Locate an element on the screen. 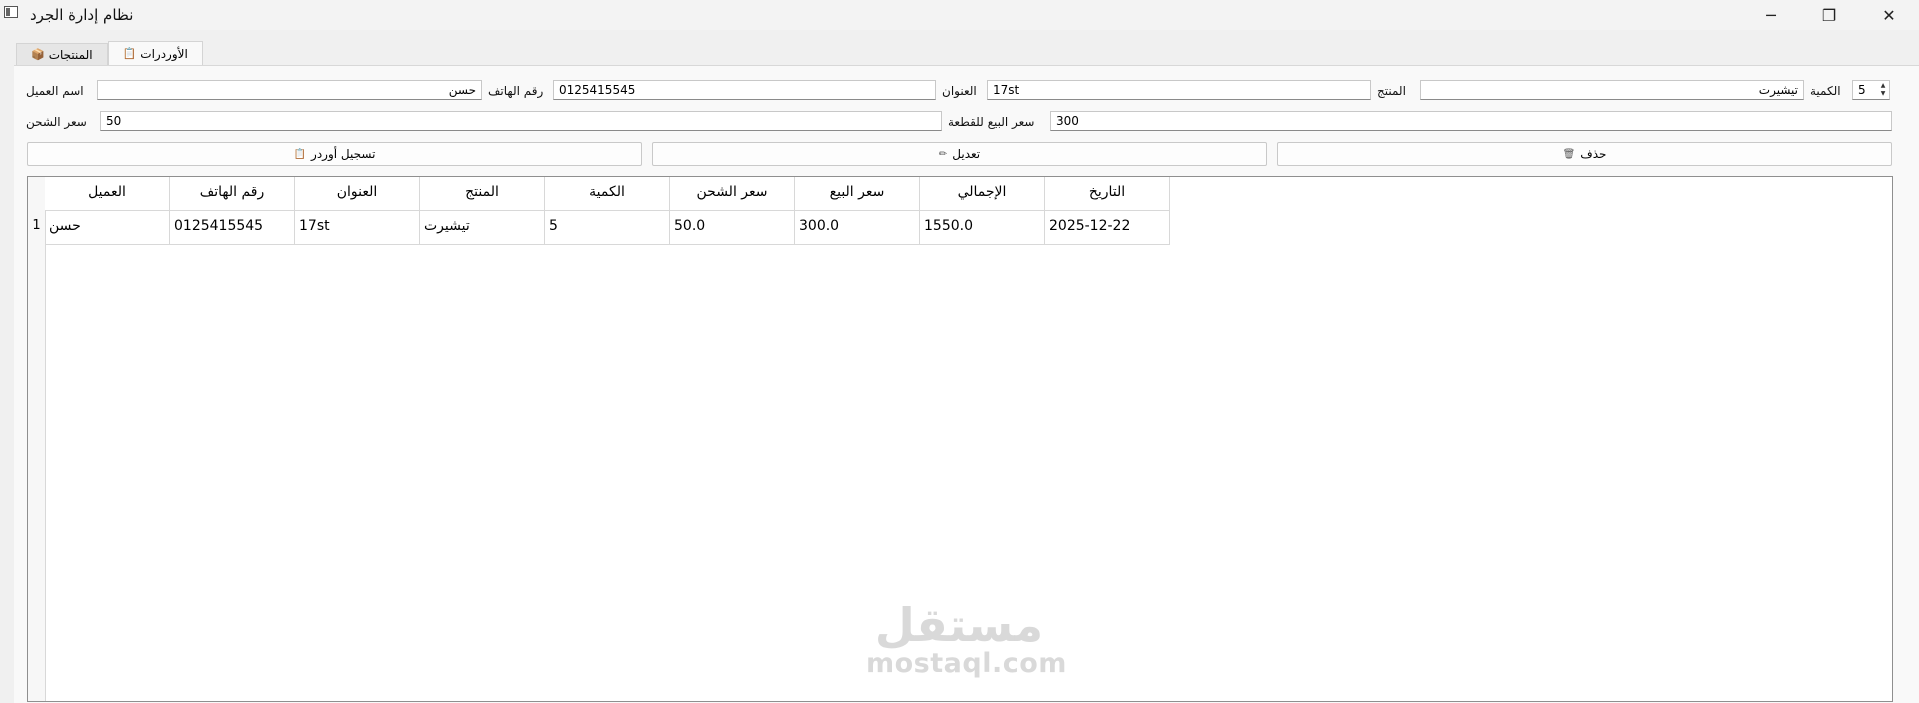 The width and height of the screenshot is (1919, 703). product-label: المنتج is located at coordinates (1391, 91).